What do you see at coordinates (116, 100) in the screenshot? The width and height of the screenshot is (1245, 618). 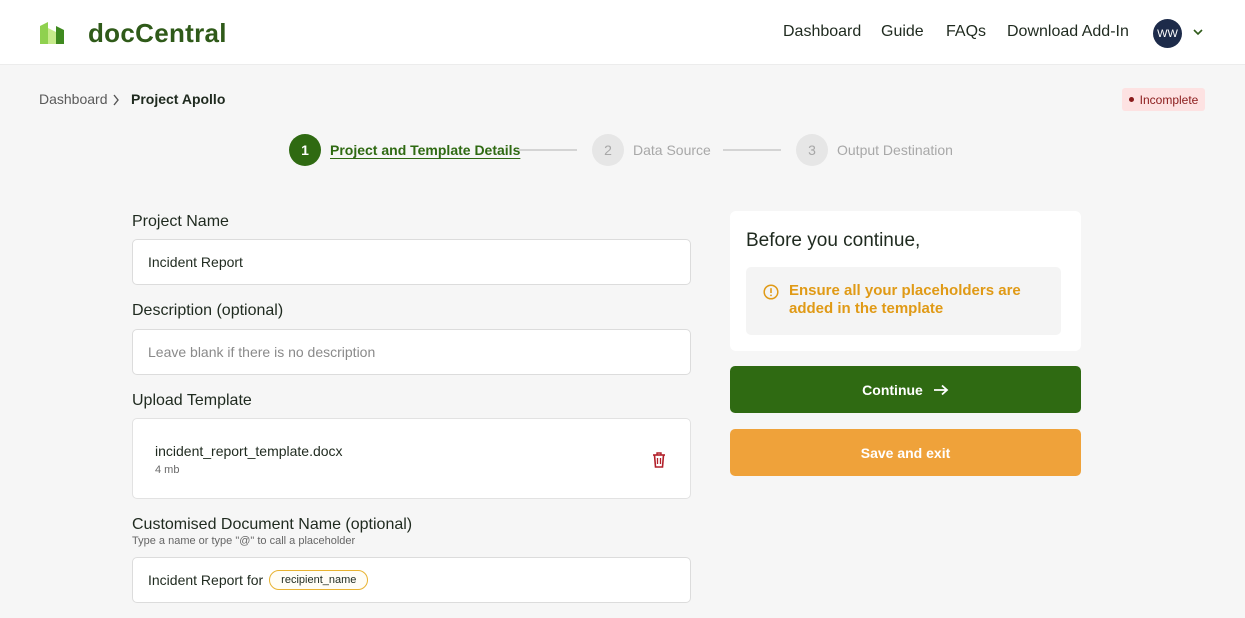 I see `chevron-right-icon` at bounding box center [116, 100].